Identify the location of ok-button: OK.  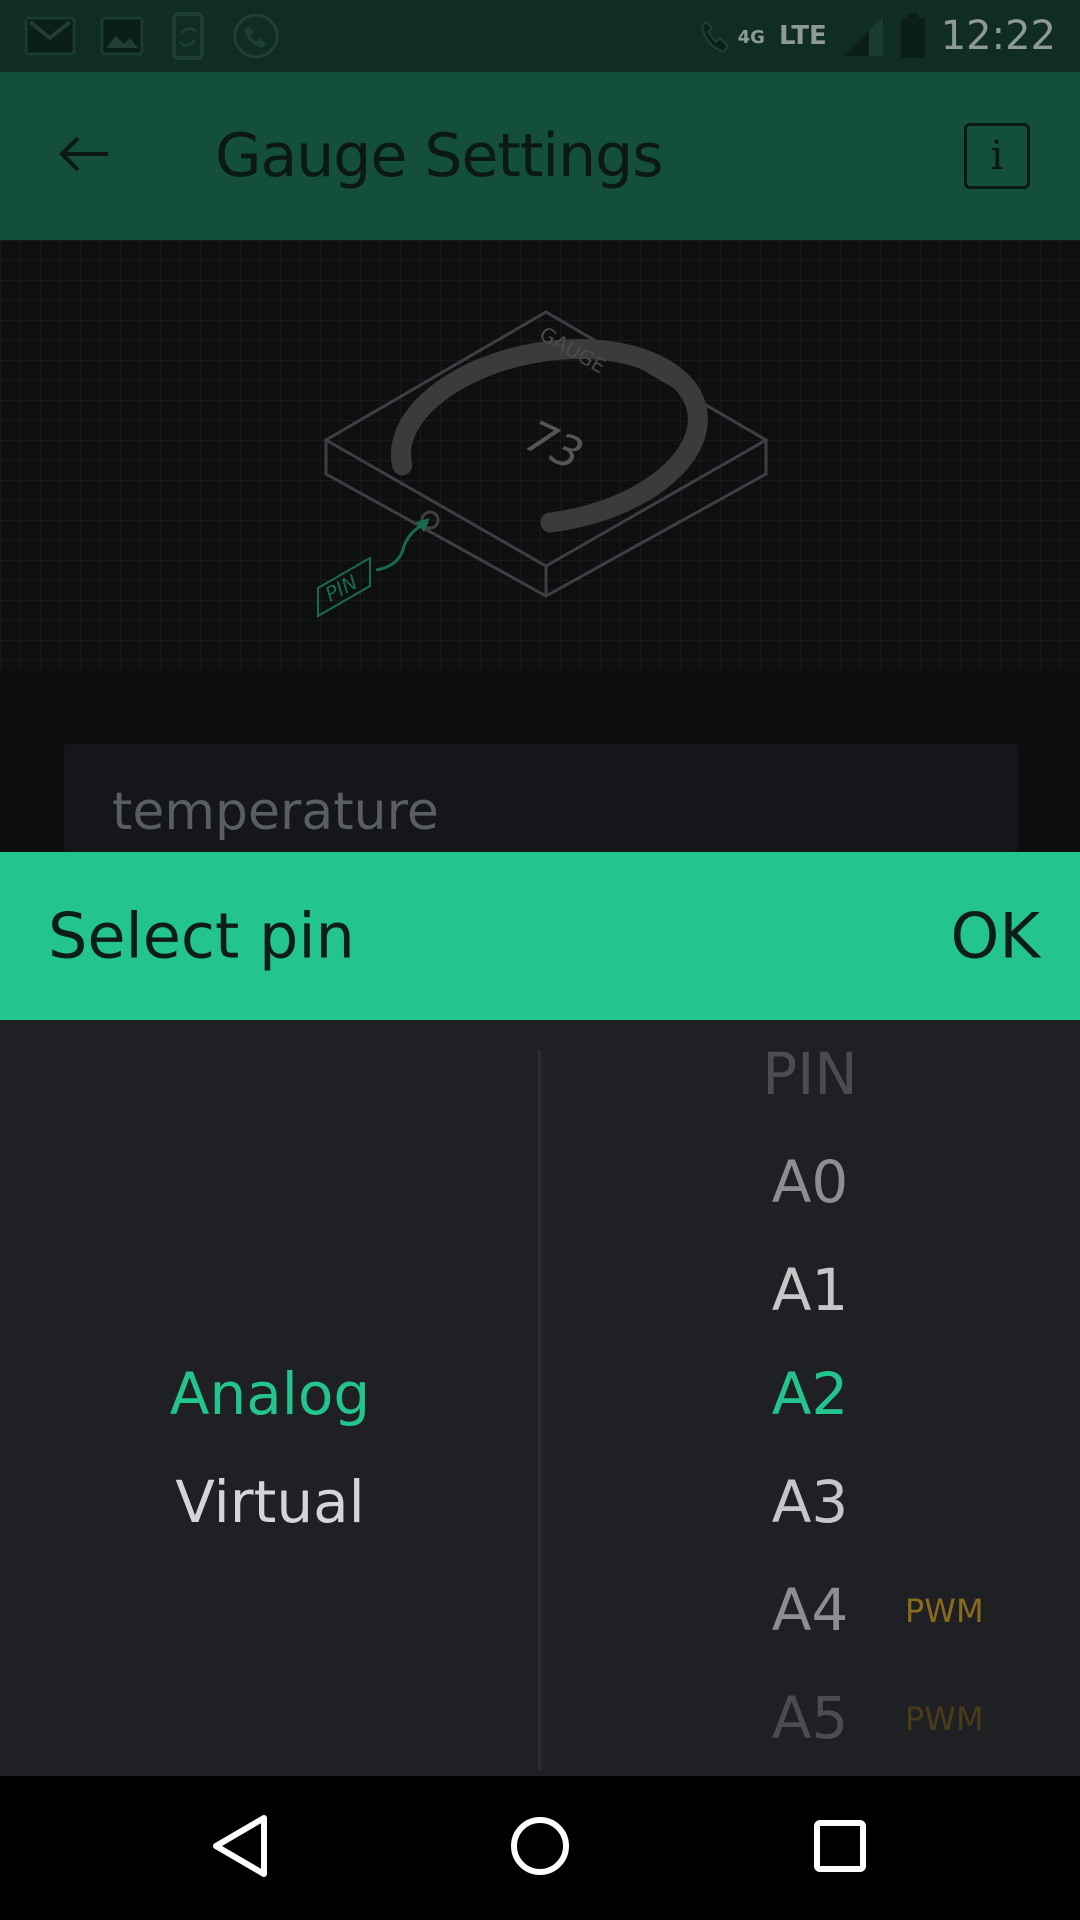
(995, 936).